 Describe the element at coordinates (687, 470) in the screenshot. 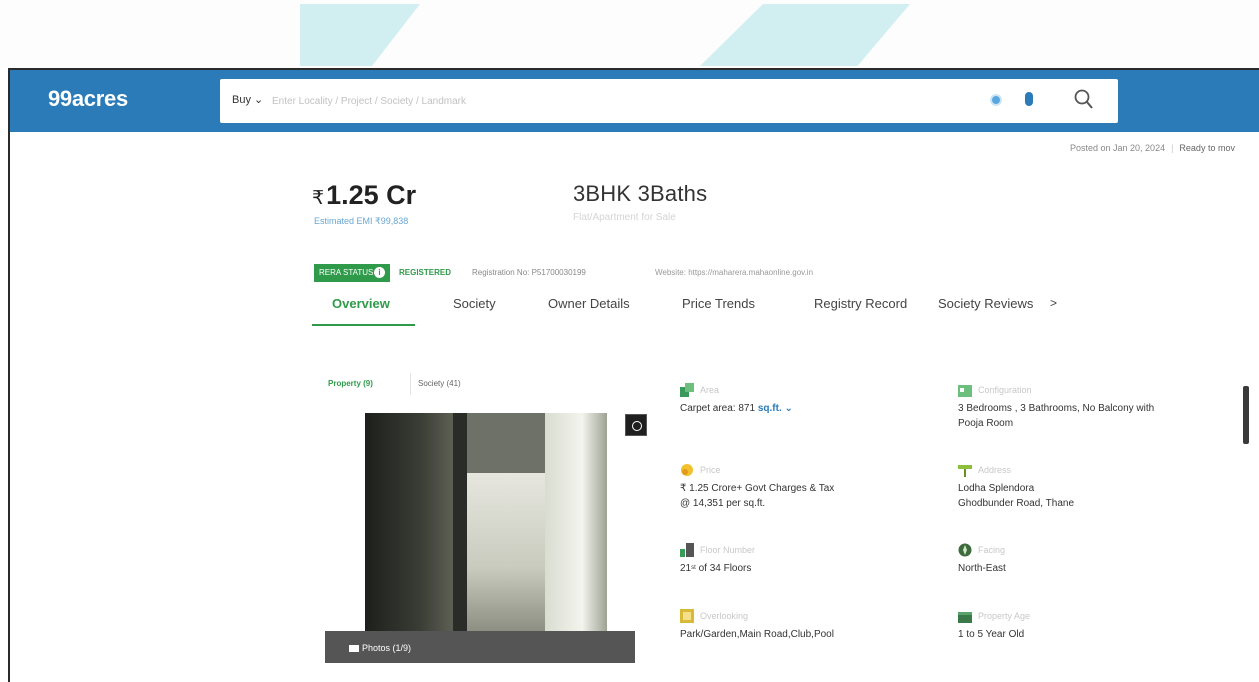

I see `price-icon` at that location.